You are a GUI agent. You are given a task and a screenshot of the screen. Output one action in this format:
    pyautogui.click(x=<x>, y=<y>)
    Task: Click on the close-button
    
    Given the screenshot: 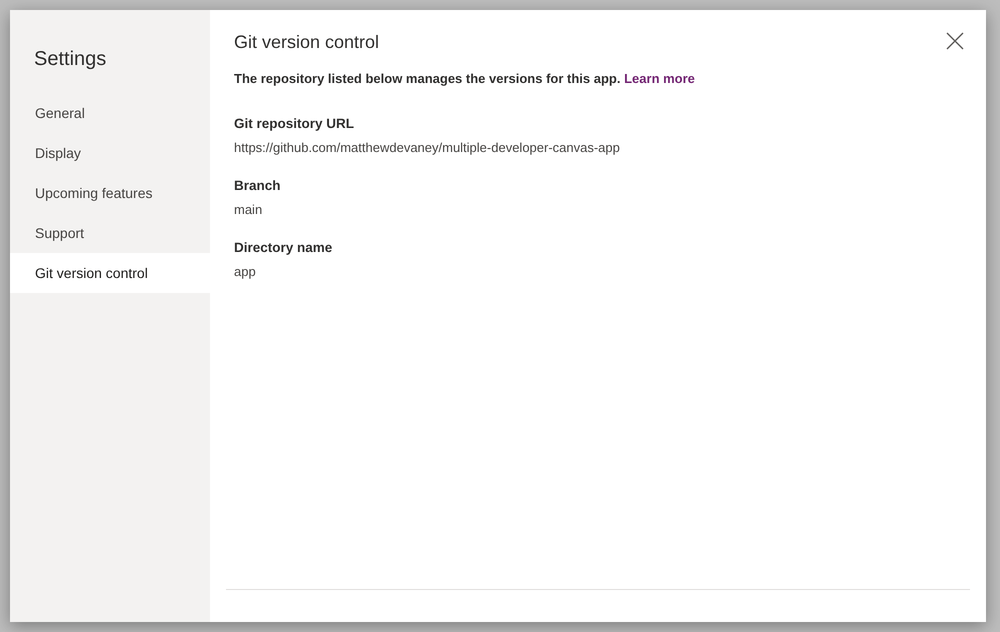 What is the action you would take?
    pyautogui.click(x=955, y=41)
    